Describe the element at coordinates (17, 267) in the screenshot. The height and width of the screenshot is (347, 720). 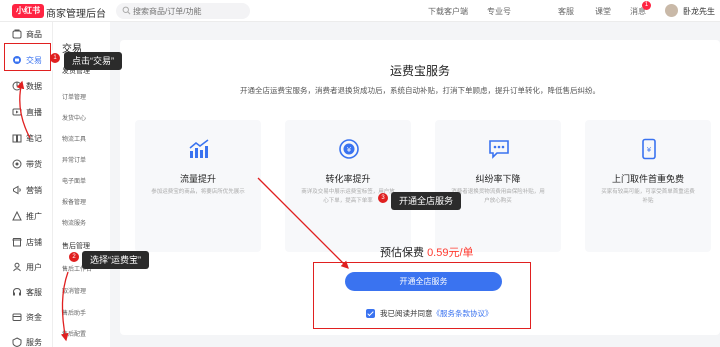
I see `user-icon` at that location.